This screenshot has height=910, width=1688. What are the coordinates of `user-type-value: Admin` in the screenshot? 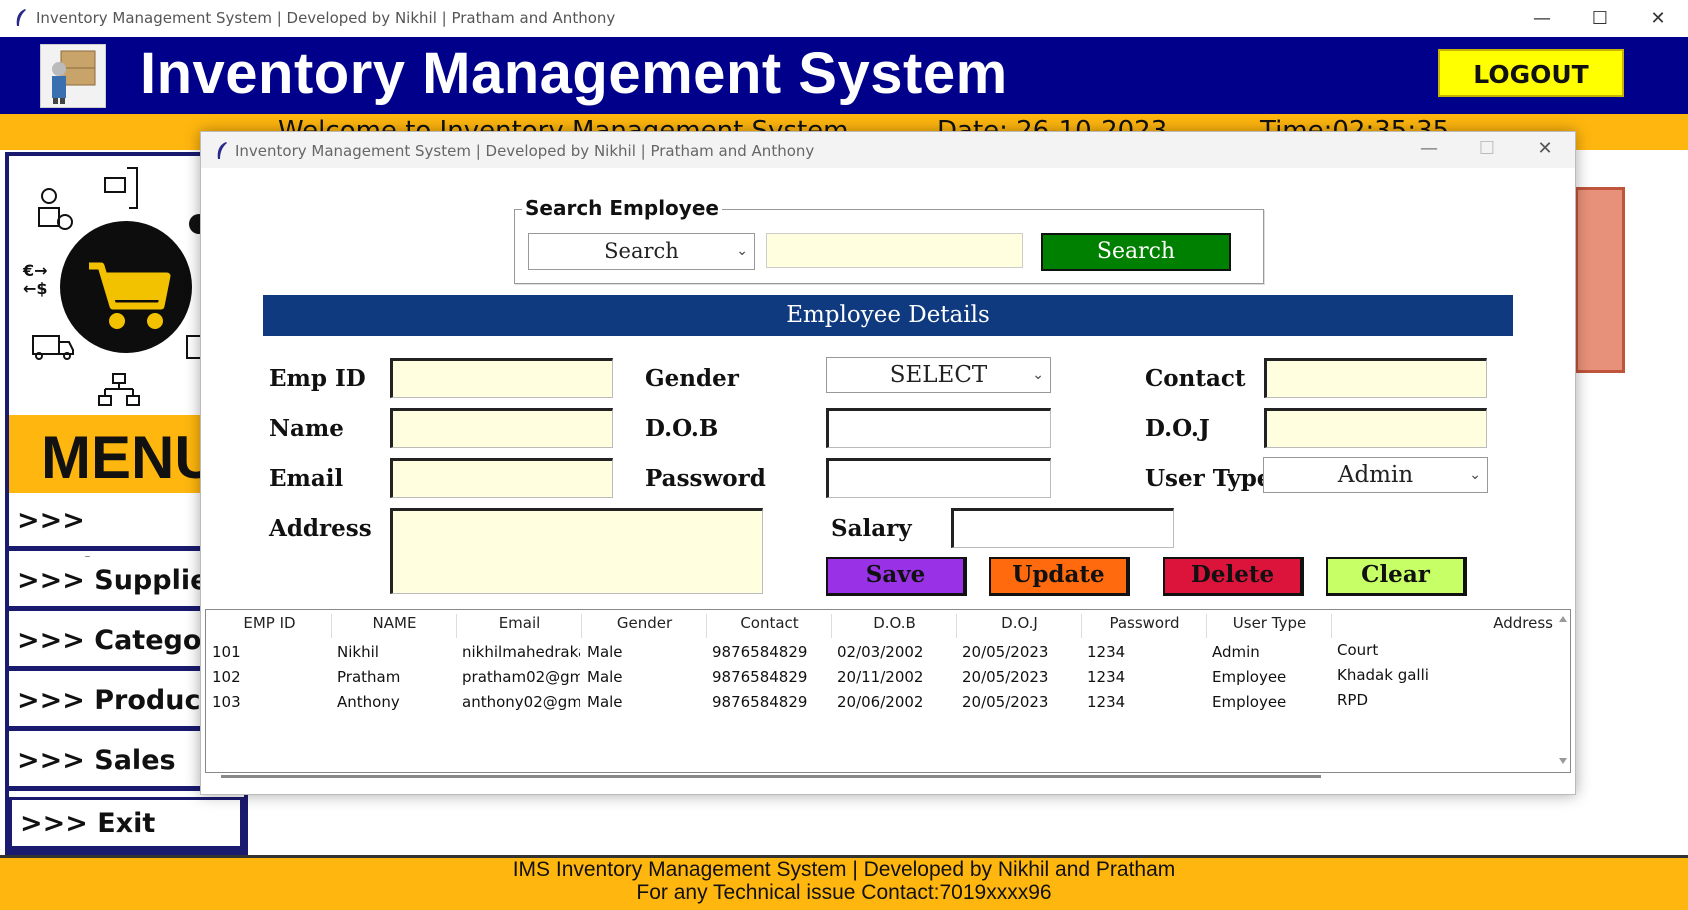 It's located at (1375, 475).